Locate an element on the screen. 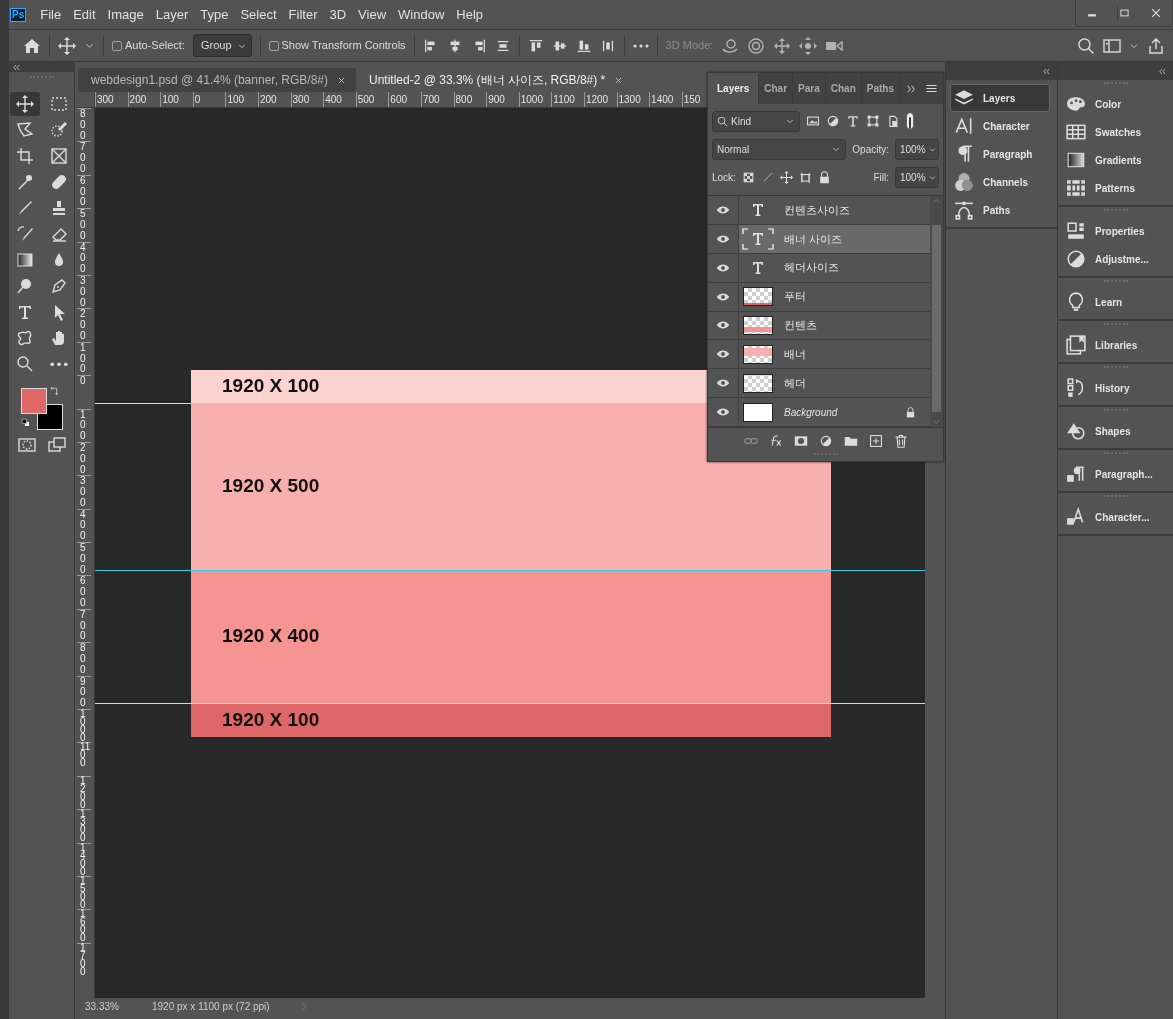  panel-item: Patterns is located at coordinates (1115, 188).